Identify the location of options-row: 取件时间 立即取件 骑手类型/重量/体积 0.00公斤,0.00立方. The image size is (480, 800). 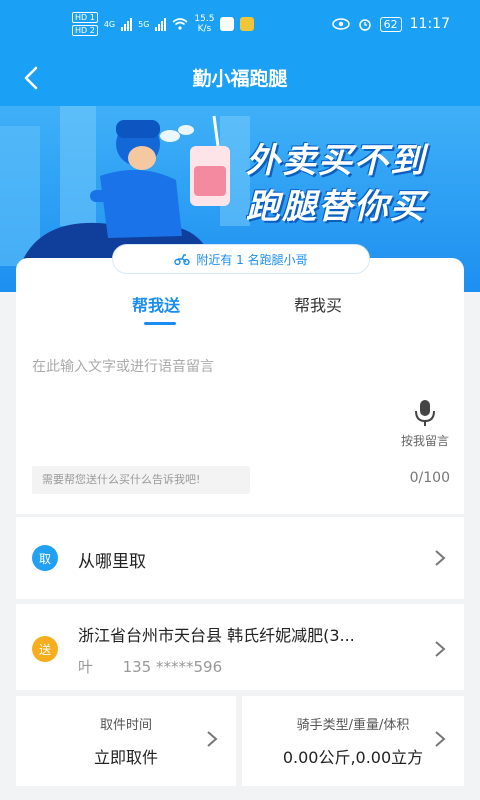
(240, 741).